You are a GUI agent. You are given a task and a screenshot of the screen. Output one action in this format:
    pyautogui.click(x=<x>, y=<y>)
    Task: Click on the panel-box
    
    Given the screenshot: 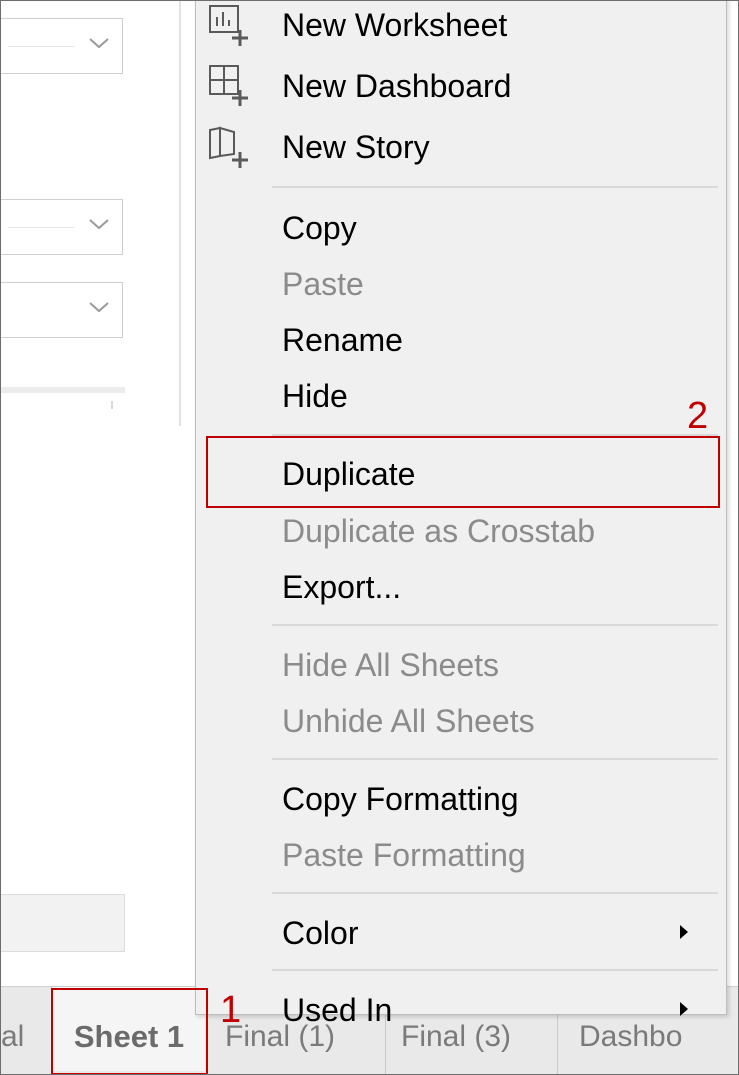 What is the action you would take?
    pyautogui.click(x=63, y=923)
    